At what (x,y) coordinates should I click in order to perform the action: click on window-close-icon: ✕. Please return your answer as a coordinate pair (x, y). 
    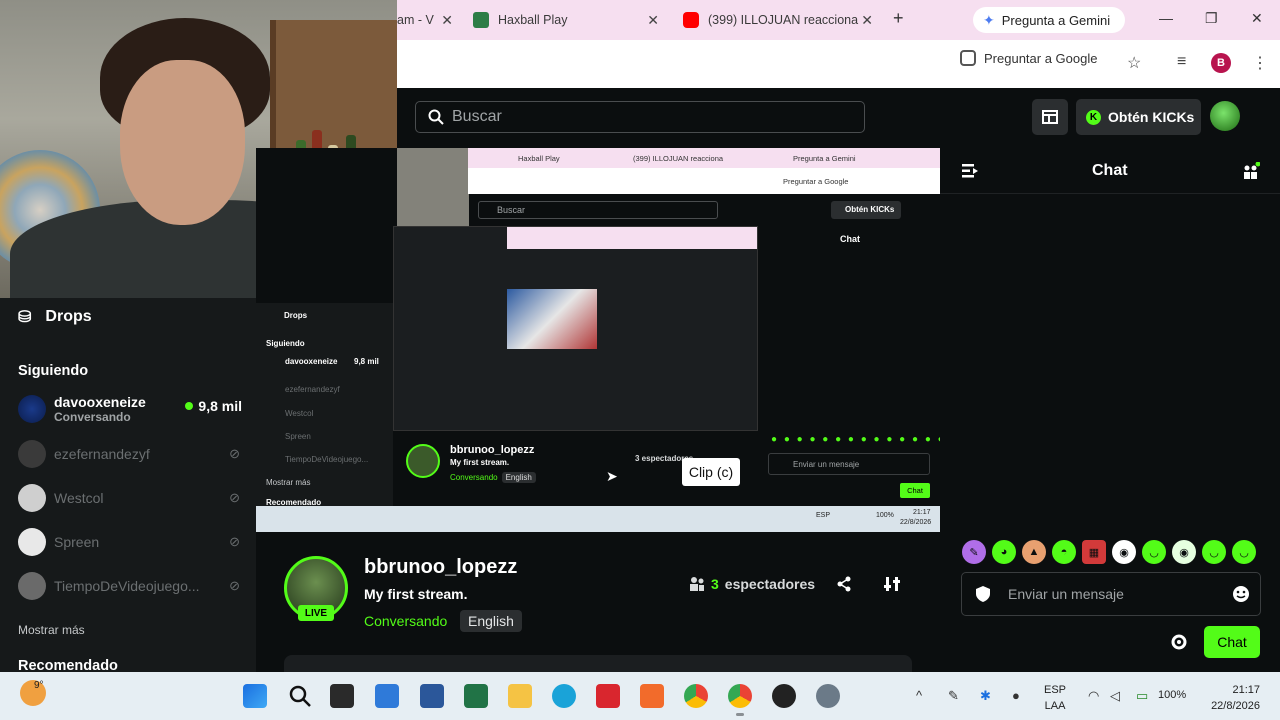
    Looking at the image, I should click on (1257, 18).